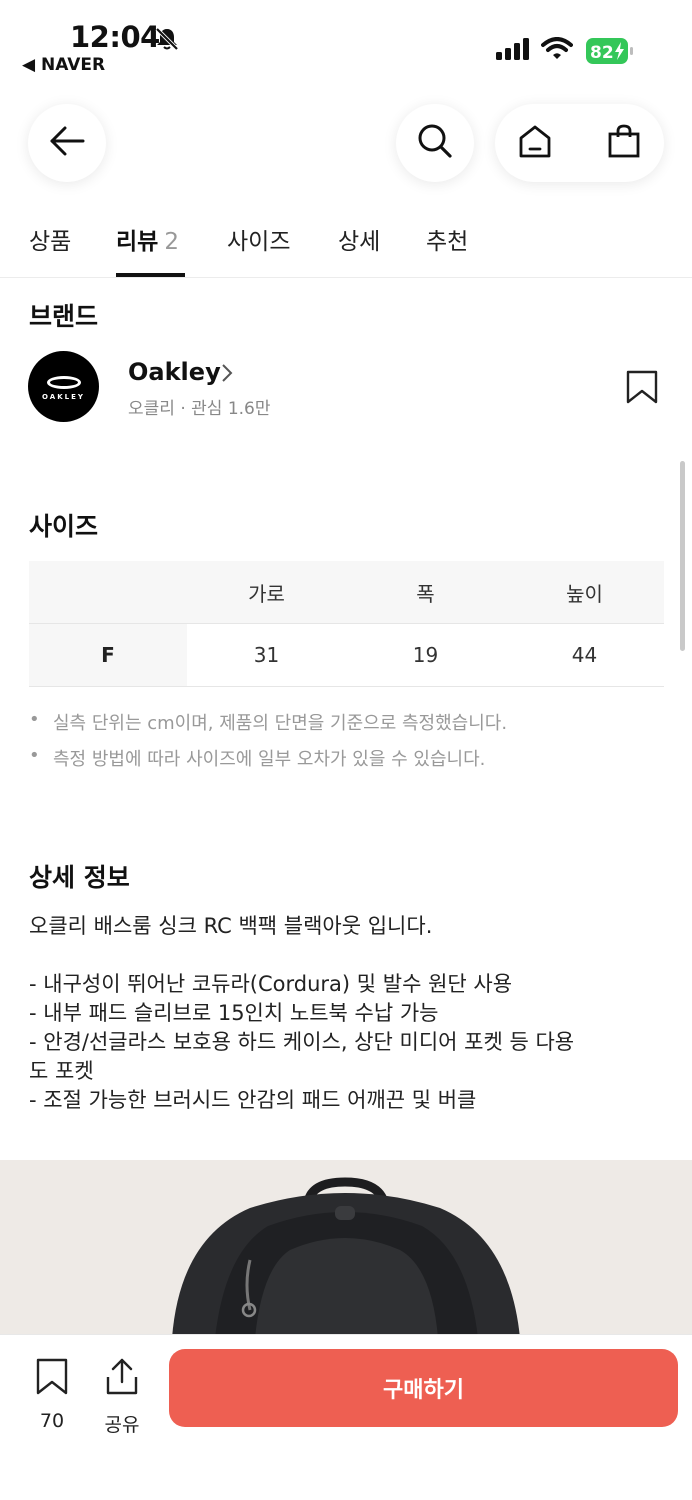 This screenshot has height=1500, width=692. What do you see at coordinates (346, 655) in the screenshot?
I see `table-row: F 31 19 44` at bounding box center [346, 655].